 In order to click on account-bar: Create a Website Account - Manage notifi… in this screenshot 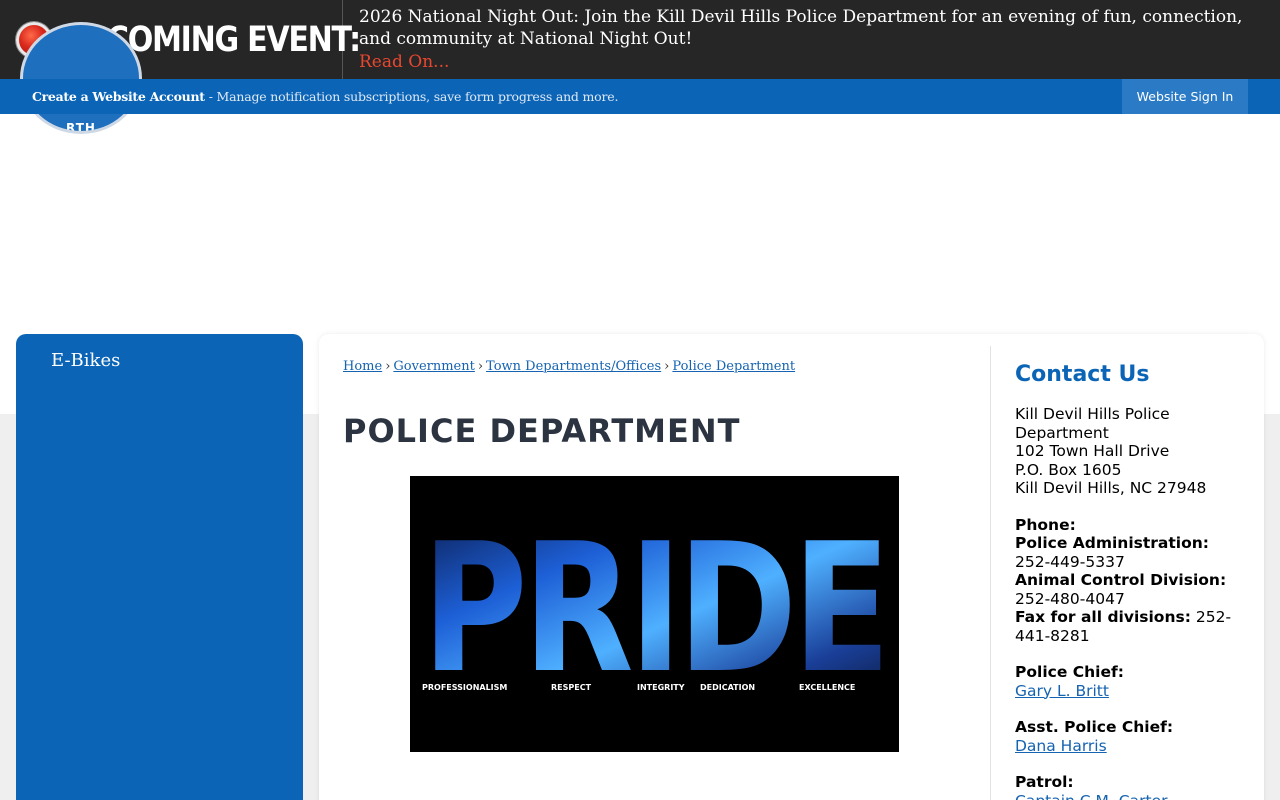, I will do `click(640, 96)`.